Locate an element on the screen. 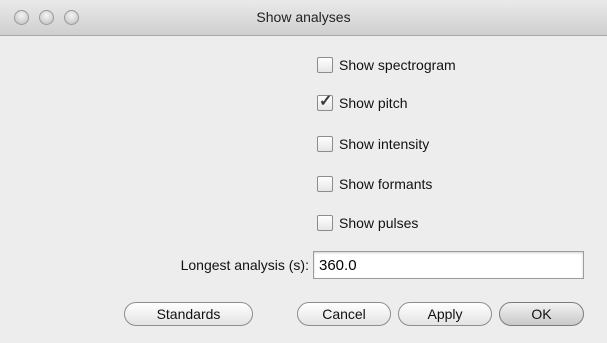 This screenshot has width=607, height=343. pitch-checkbox: ✓ is located at coordinates (325, 102).